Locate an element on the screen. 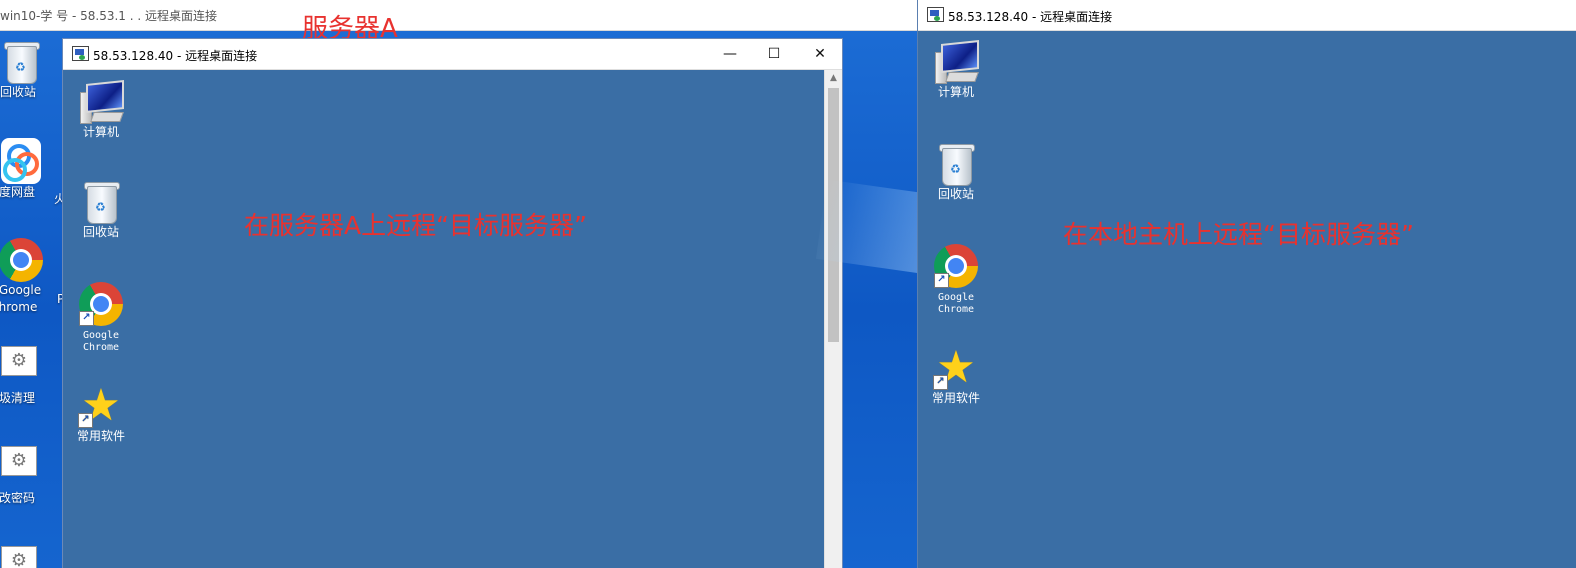 The height and width of the screenshot is (568, 1576). icon-label: 改密码 is located at coordinates (17, 498).